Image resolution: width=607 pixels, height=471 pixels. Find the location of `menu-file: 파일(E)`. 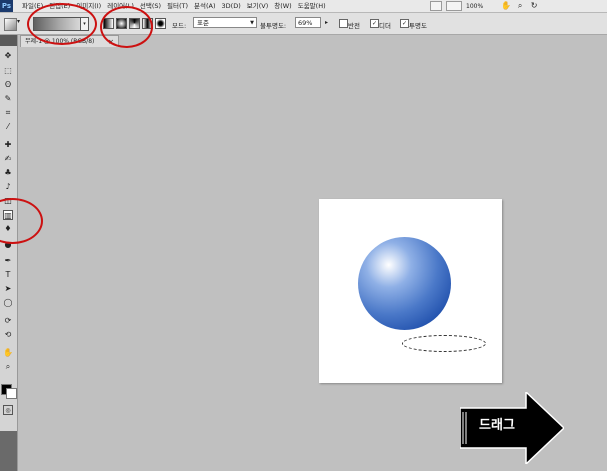

menu-file: 파일(E) is located at coordinates (32, 6).